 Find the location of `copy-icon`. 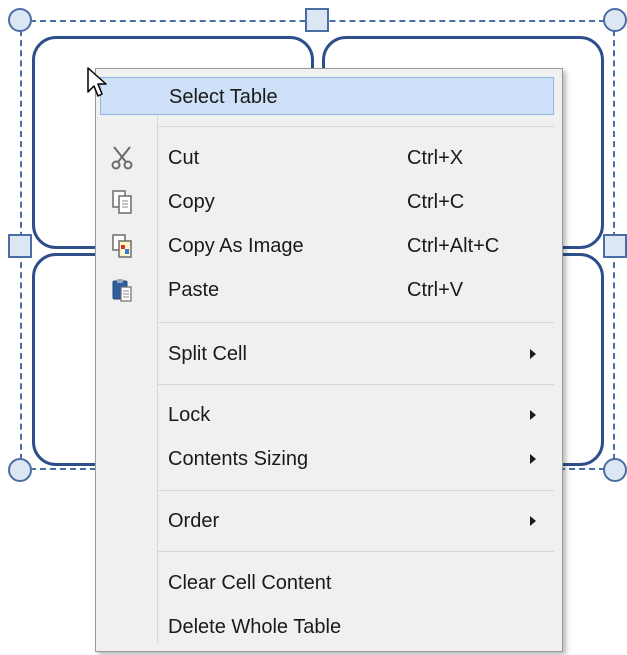

copy-icon is located at coordinates (122, 202).